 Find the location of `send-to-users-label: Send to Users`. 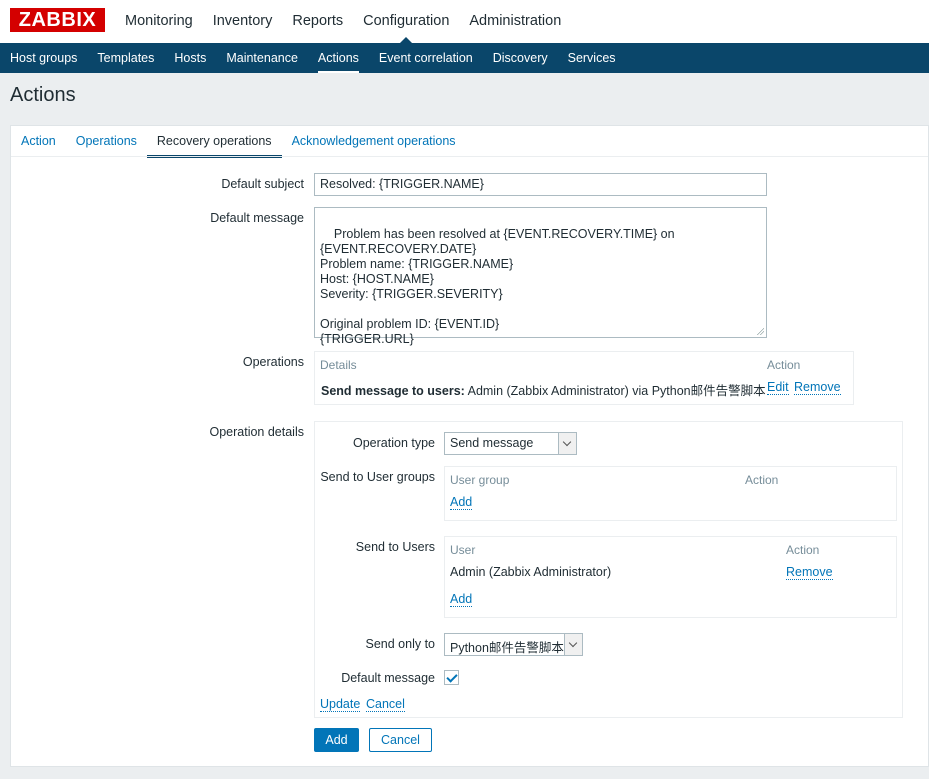

send-to-users-label: Send to Users is located at coordinates (395, 547).